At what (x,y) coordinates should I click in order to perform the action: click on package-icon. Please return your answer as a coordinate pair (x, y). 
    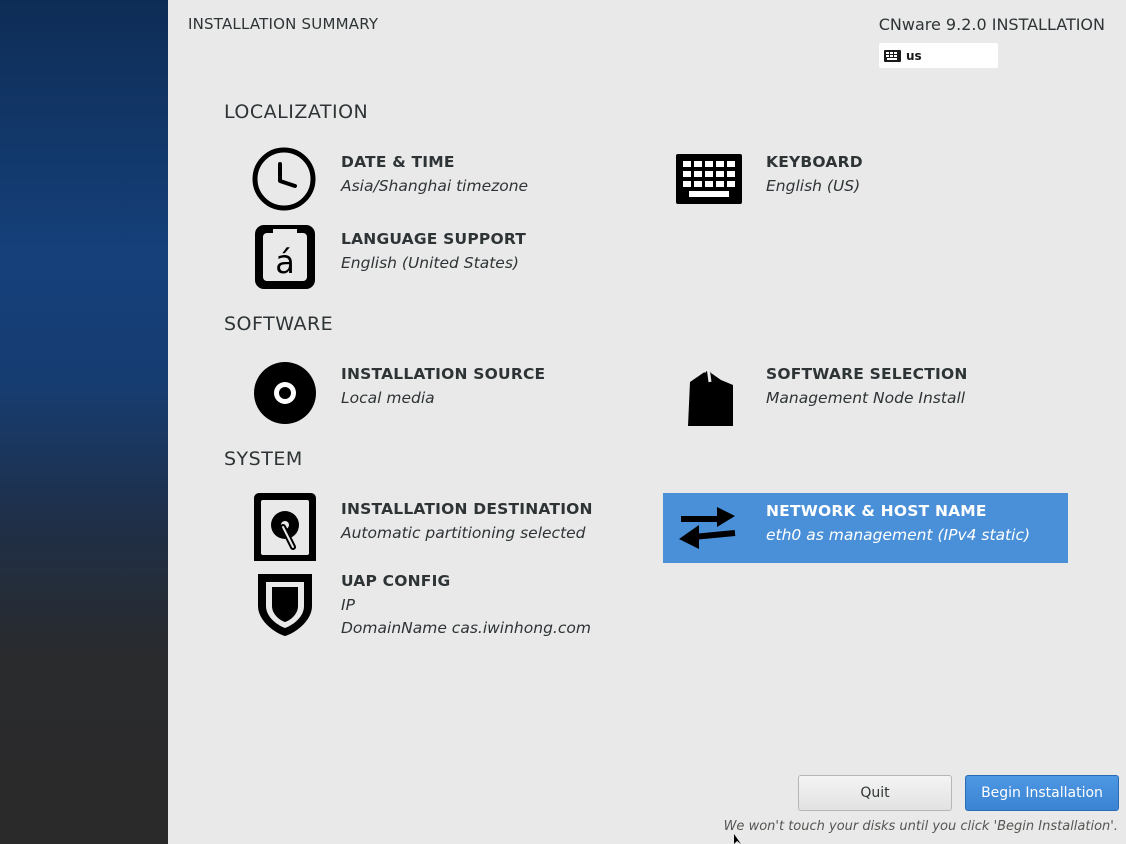
    Looking at the image, I should click on (709, 391).